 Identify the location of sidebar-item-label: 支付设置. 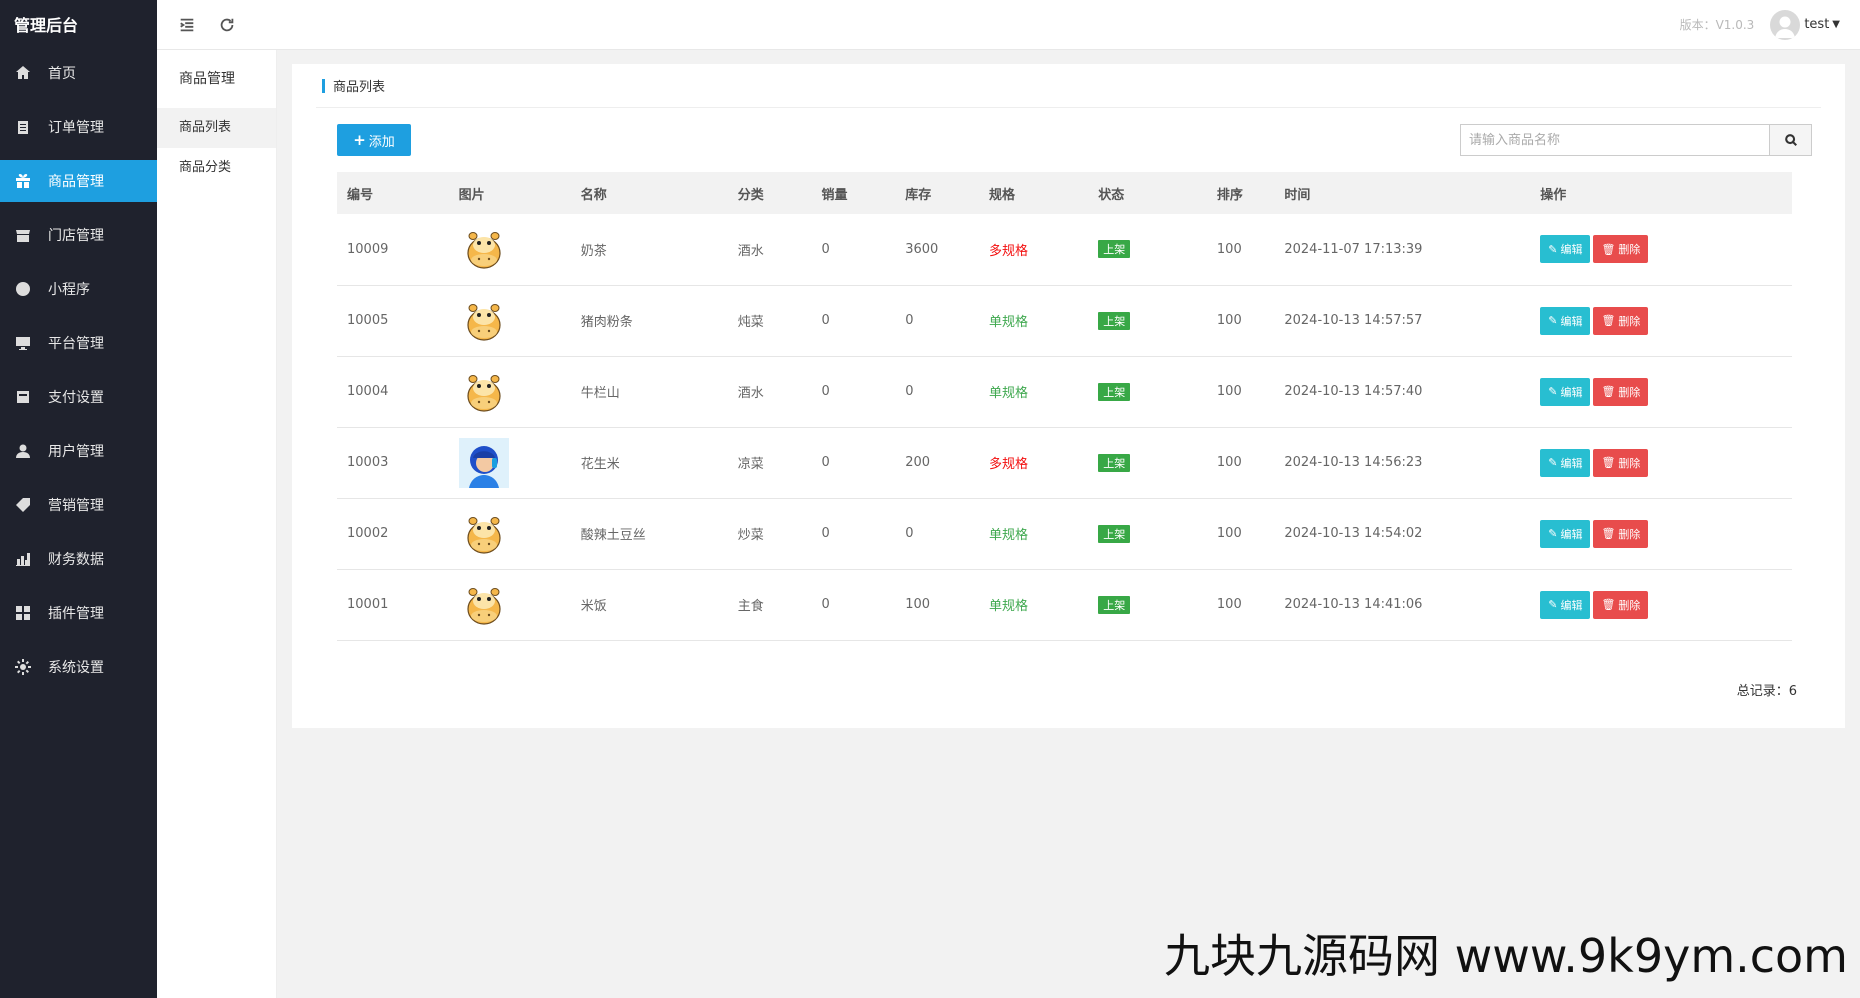
(76, 398).